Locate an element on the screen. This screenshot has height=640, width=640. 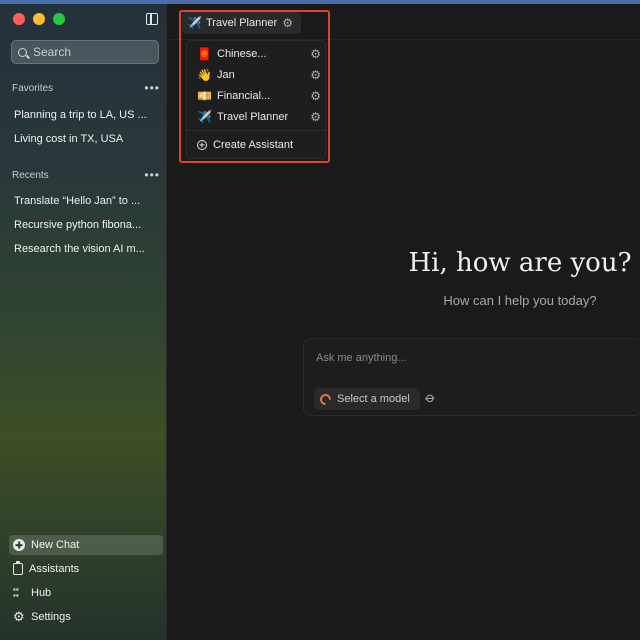
recents-label: Recents is located at coordinates (30, 175).